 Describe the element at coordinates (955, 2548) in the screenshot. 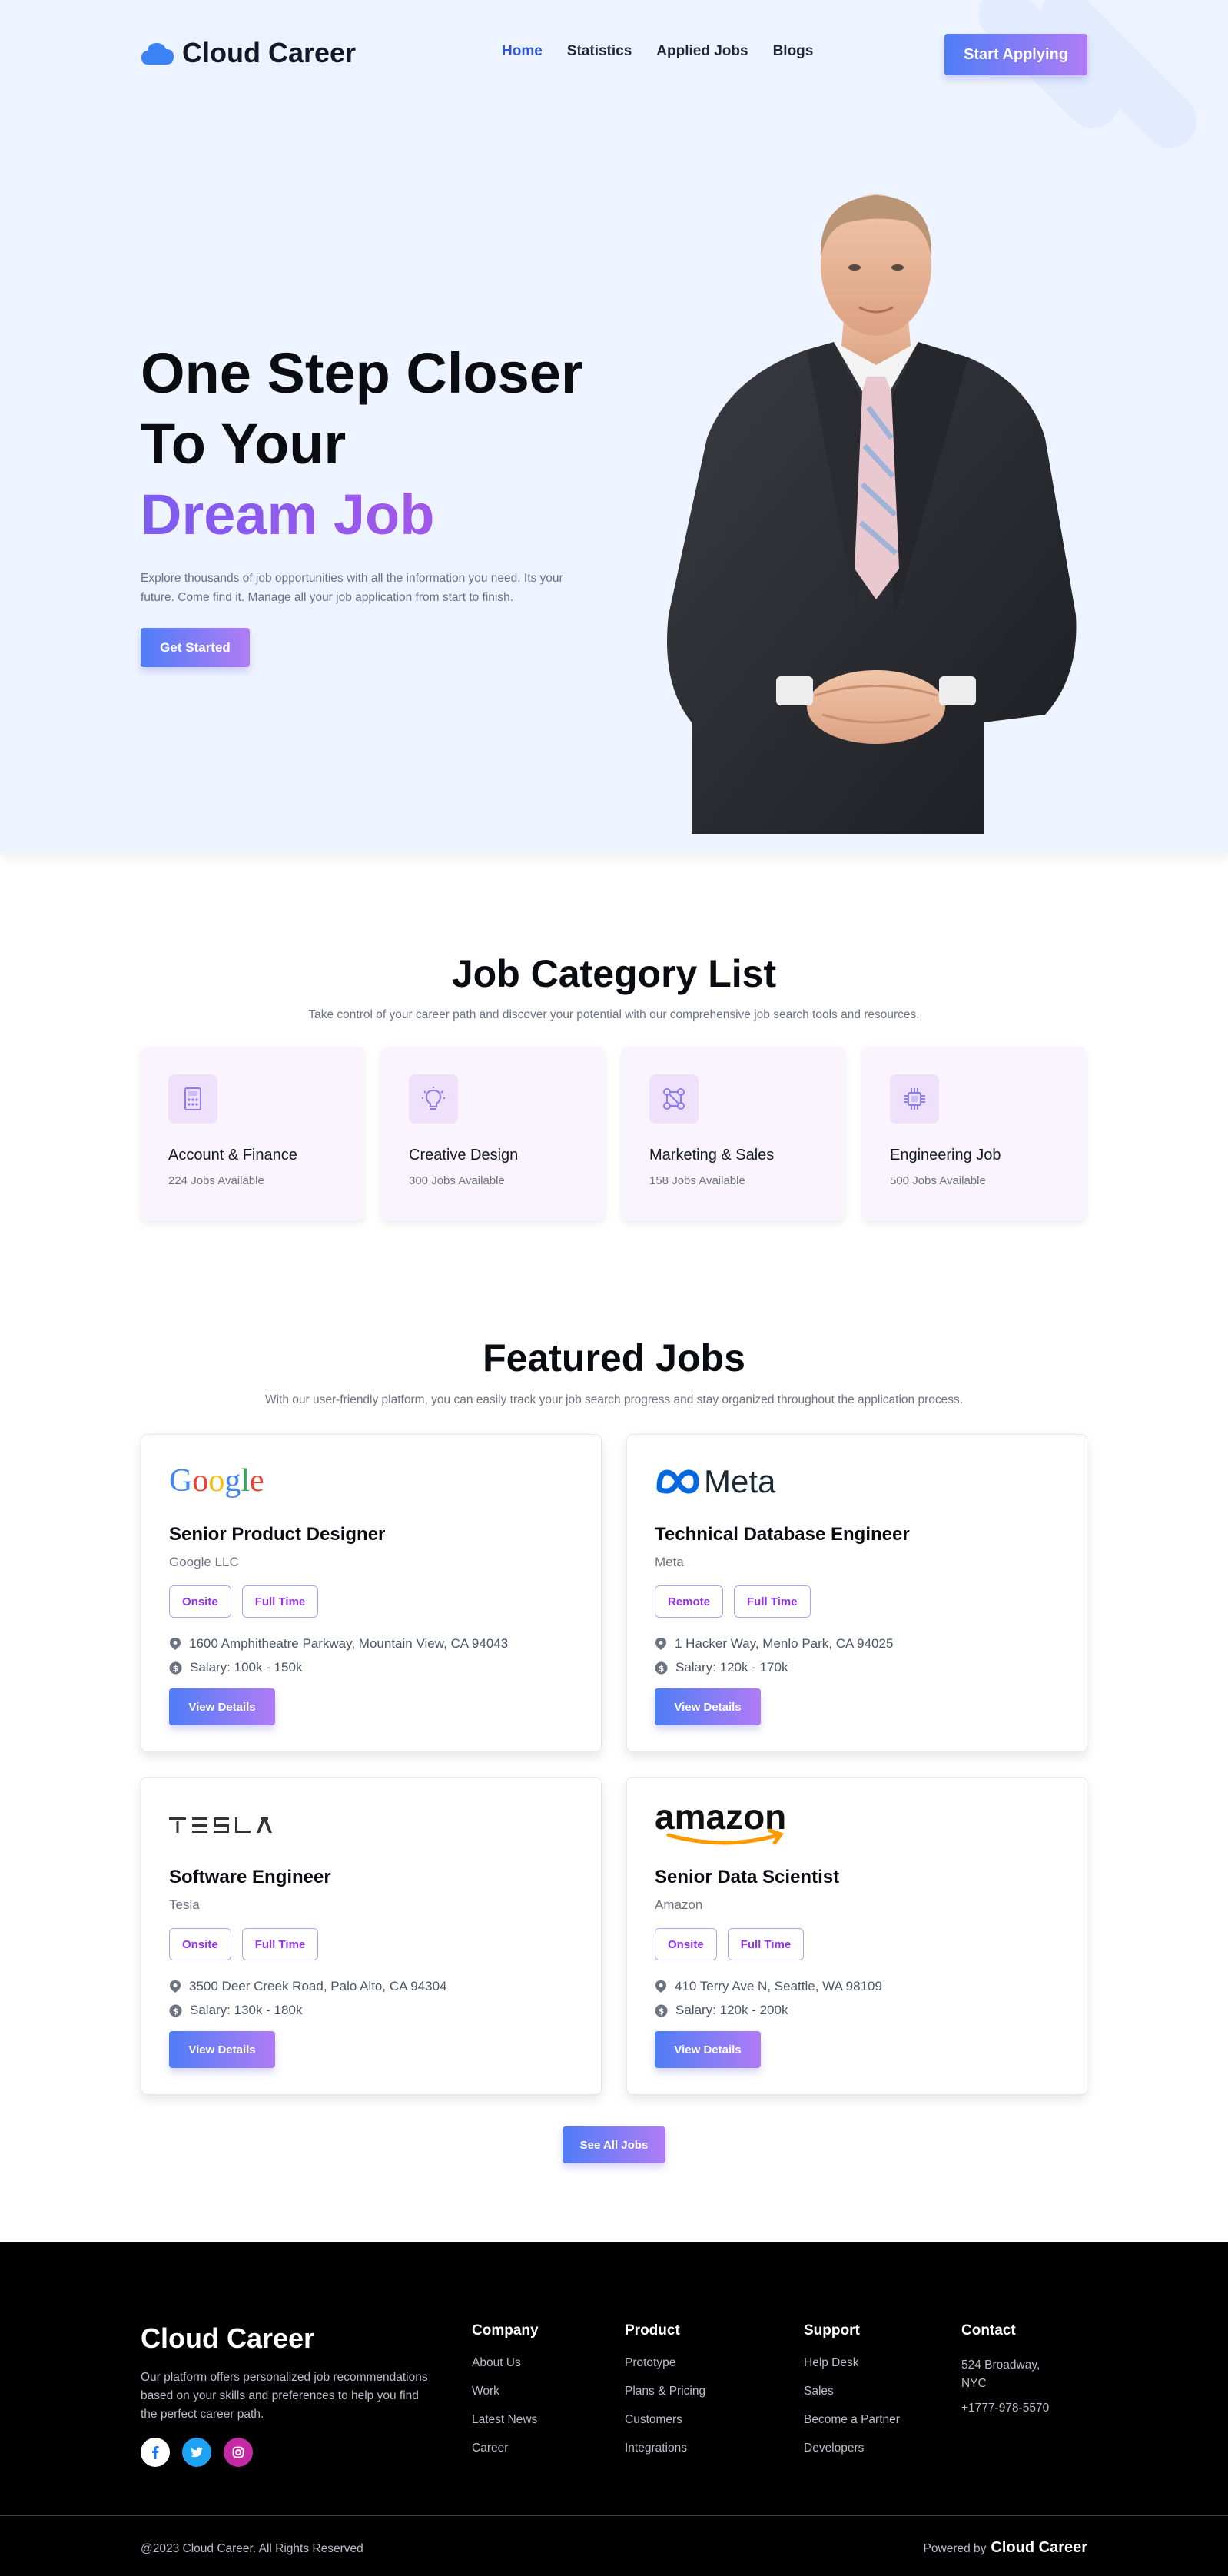

I see `powered-label: Powered by` at that location.